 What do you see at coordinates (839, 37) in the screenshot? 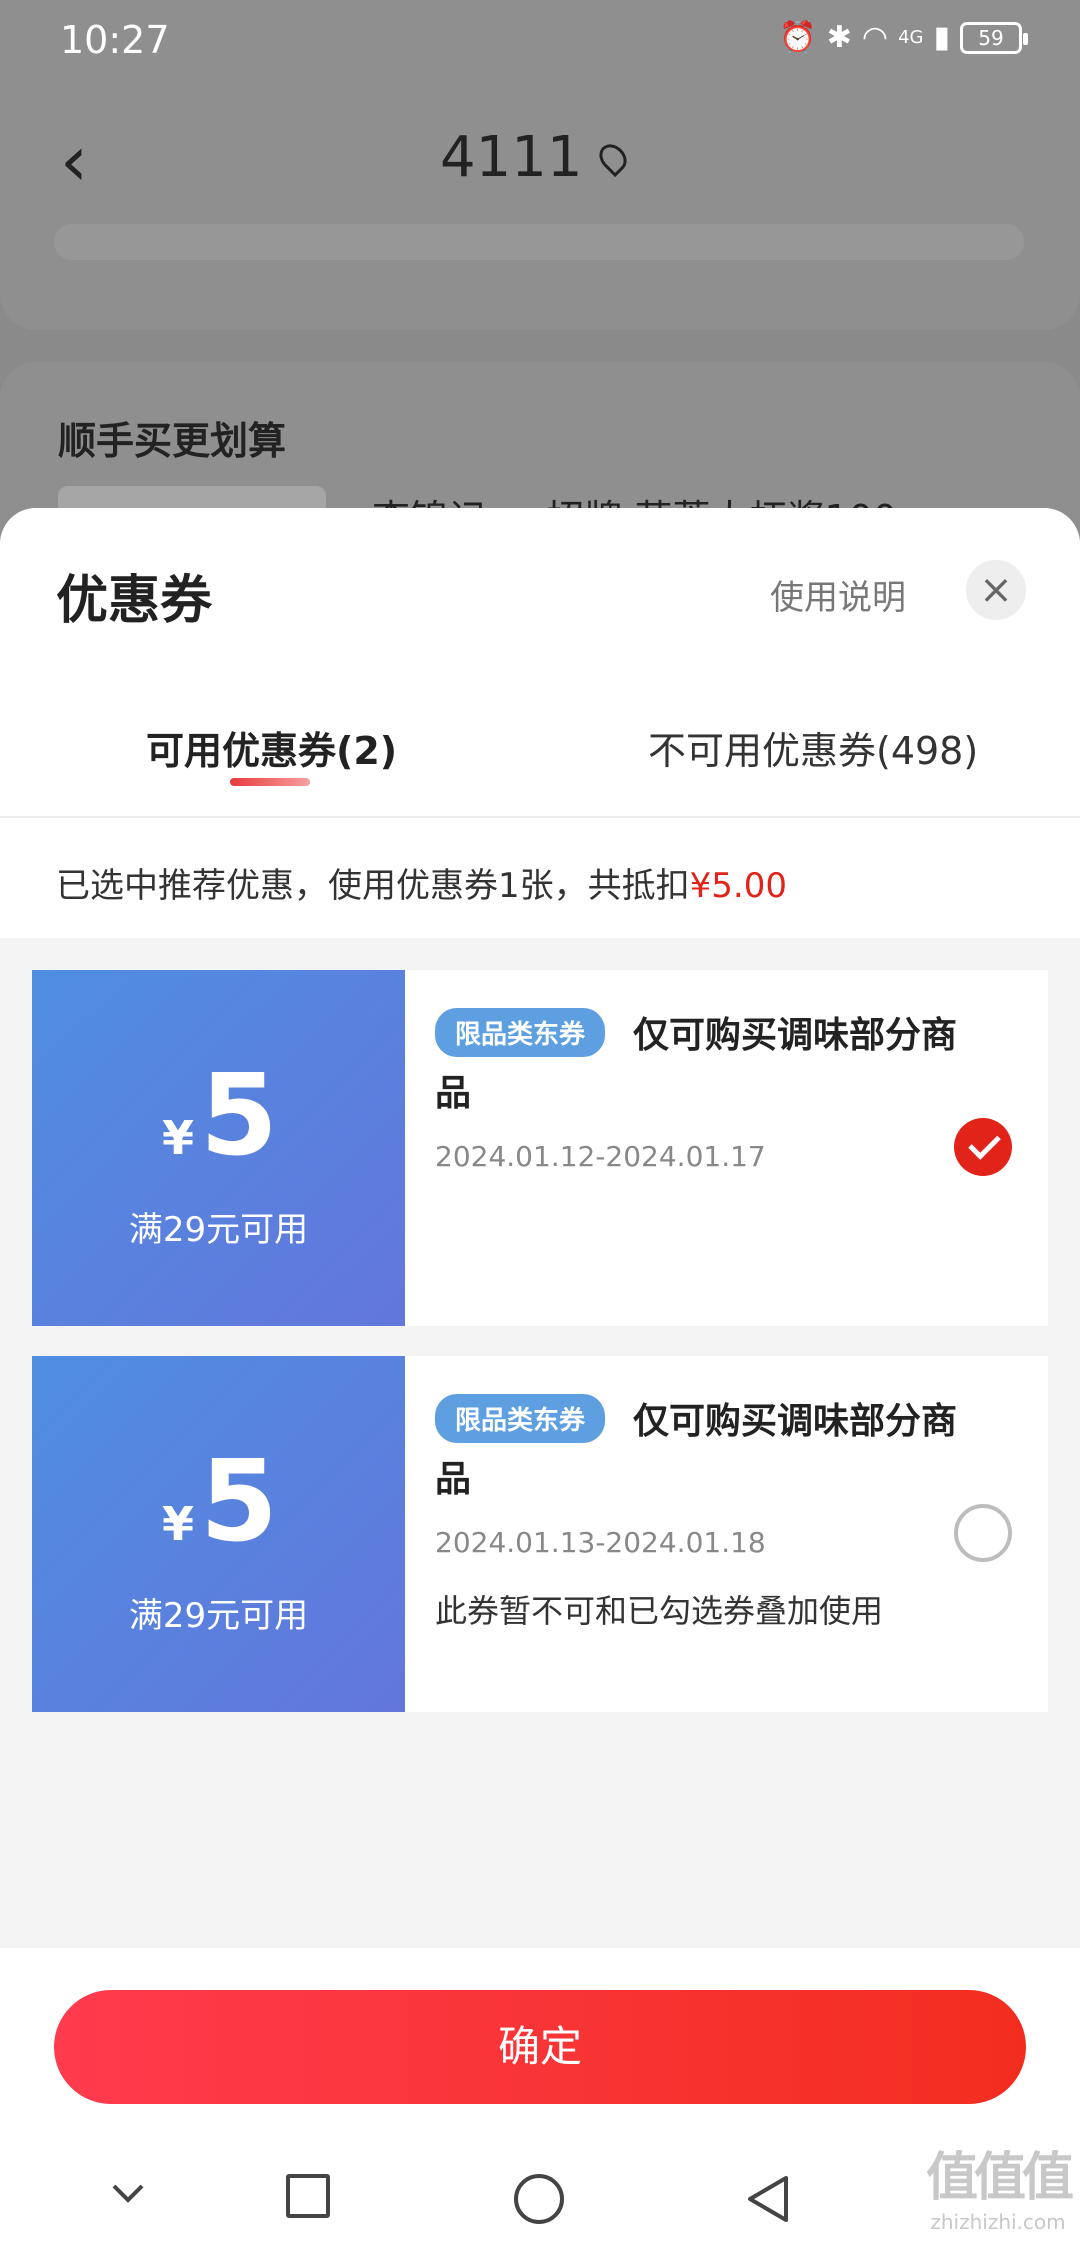
I see `bluetooth-icon: ✱` at bounding box center [839, 37].